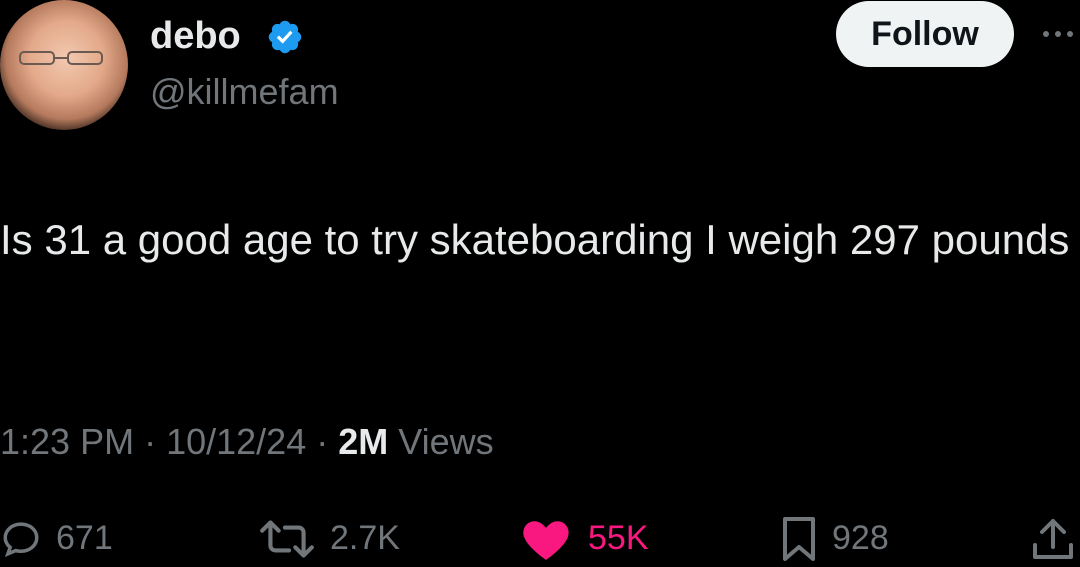 The height and width of the screenshot is (567, 1080). I want to click on heart-icon, so click(546, 540).